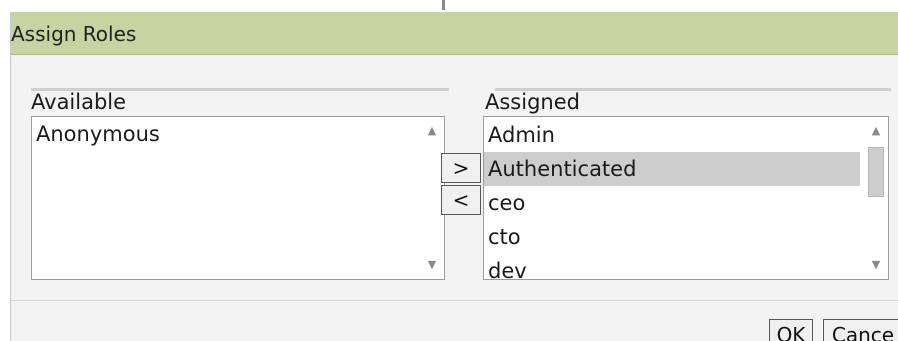  What do you see at coordinates (791, 330) in the screenshot?
I see `ok-button: OK` at bounding box center [791, 330].